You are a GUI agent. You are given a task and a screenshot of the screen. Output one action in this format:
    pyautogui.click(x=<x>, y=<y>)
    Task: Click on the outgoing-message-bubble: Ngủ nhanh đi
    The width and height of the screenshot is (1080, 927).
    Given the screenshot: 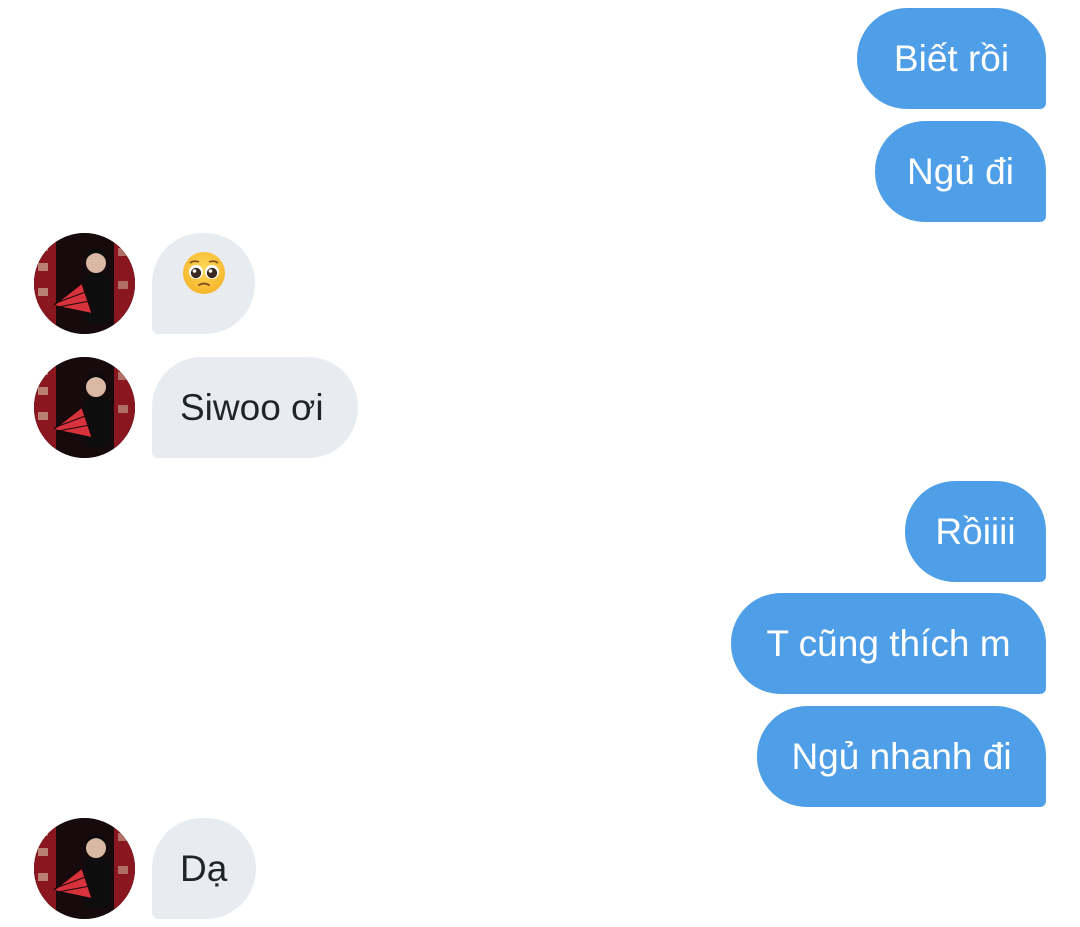 What is the action you would take?
    pyautogui.click(x=901, y=756)
    